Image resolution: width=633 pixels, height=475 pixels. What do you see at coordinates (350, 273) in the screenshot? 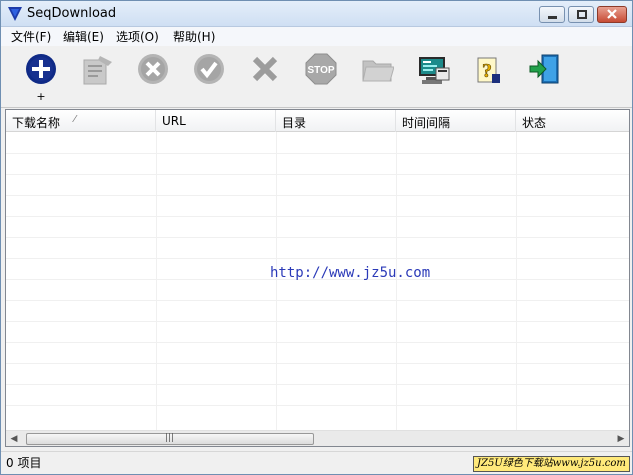
I see `overlay-url-text: http://www.jz5u.com` at bounding box center [350, 273].